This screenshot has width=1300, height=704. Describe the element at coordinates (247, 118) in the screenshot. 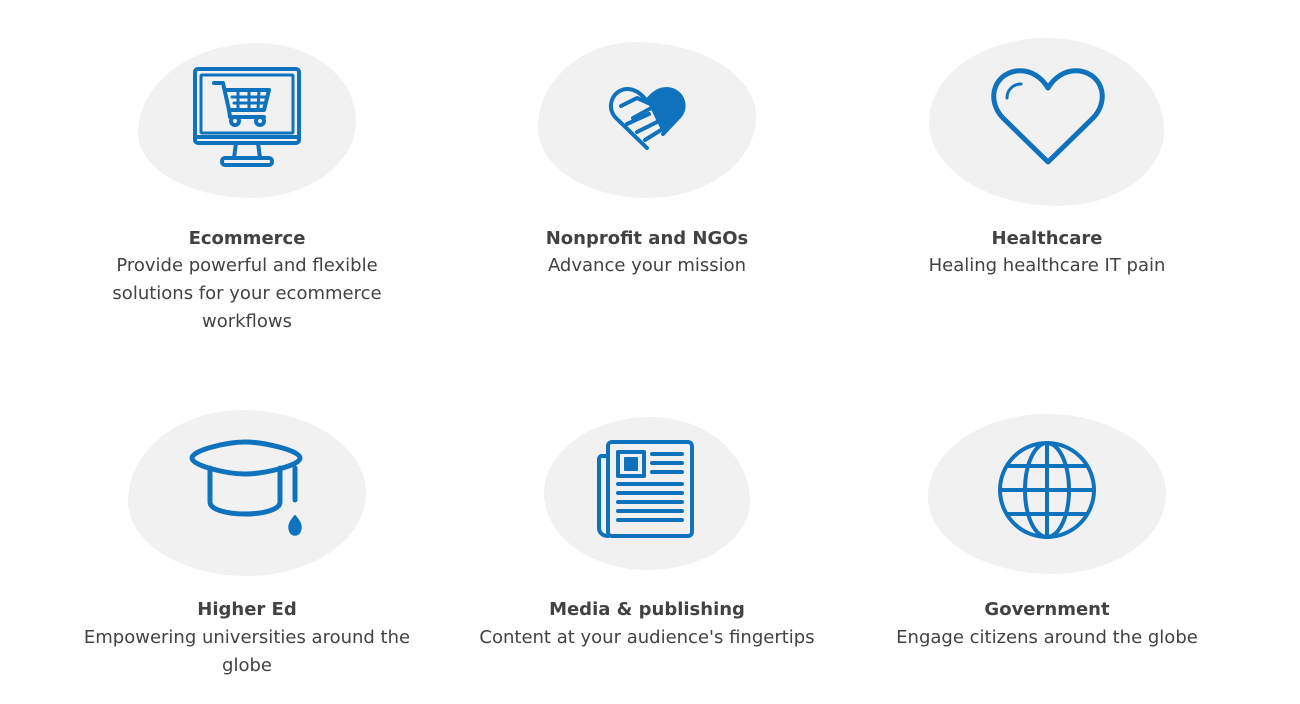

I see `shopping-cart-monitor-icon` at that location.